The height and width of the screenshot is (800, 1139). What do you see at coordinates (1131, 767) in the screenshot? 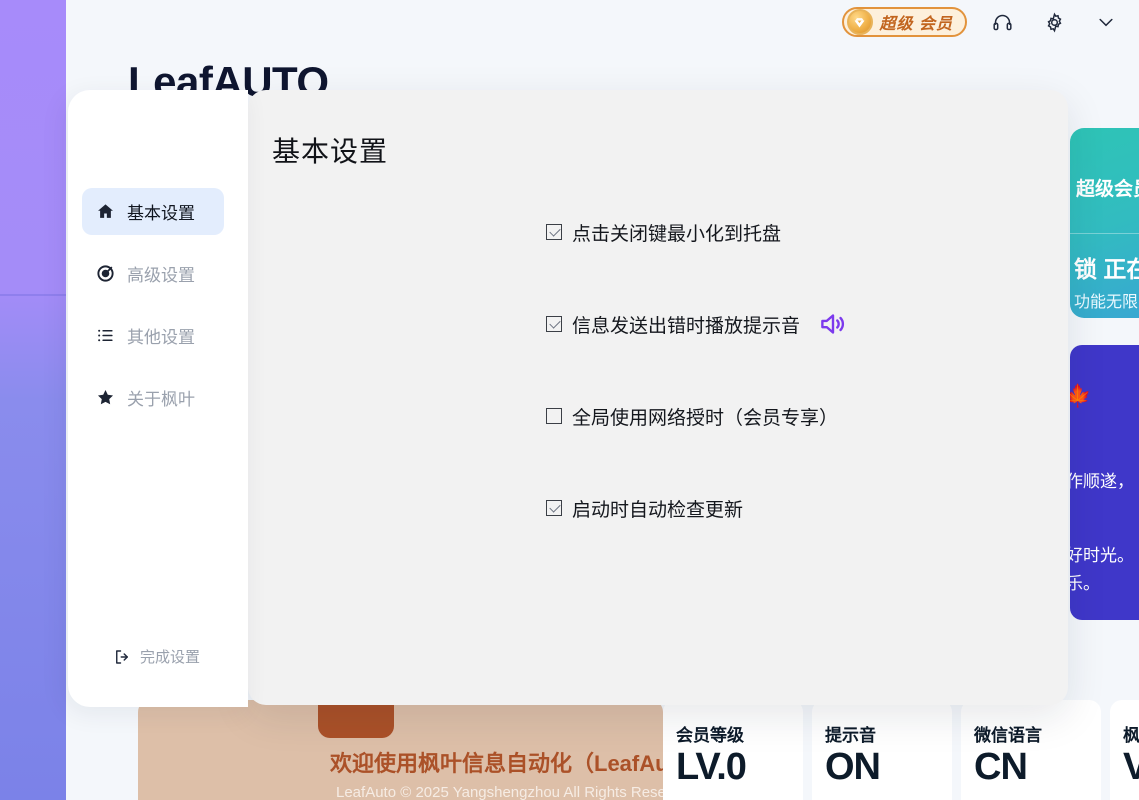
I see `stat-card-value: V` at bounding box center [1131, 767].